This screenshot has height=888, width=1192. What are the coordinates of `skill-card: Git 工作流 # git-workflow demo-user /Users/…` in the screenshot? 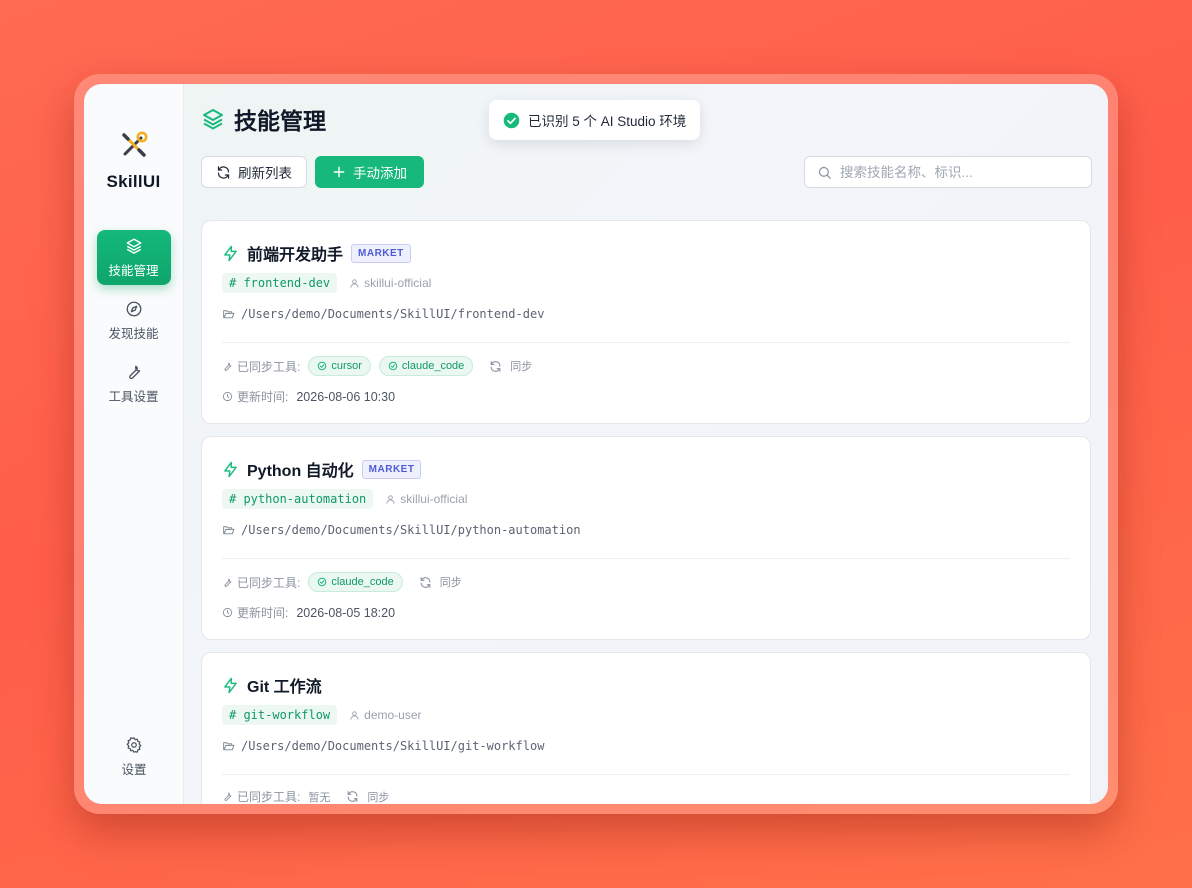 It's located at (646, 728).